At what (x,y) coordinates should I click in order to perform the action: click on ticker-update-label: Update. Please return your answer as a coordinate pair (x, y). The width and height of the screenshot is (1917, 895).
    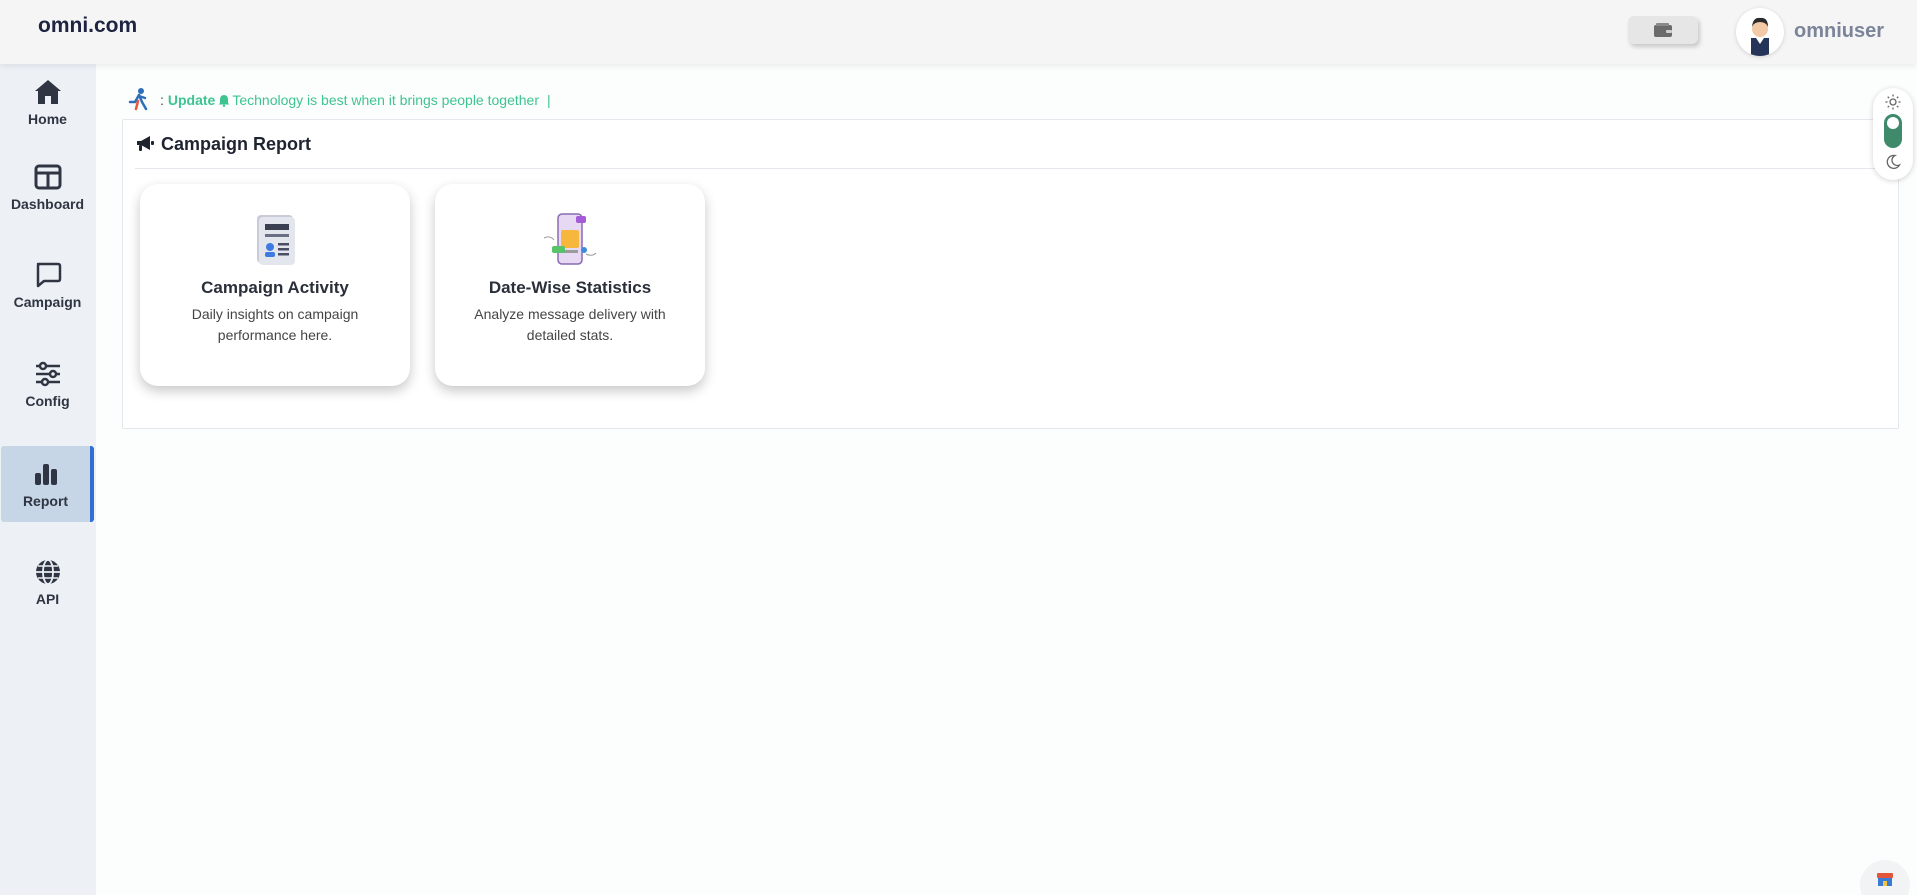
    Looking at the image, I should click on (191, 100).